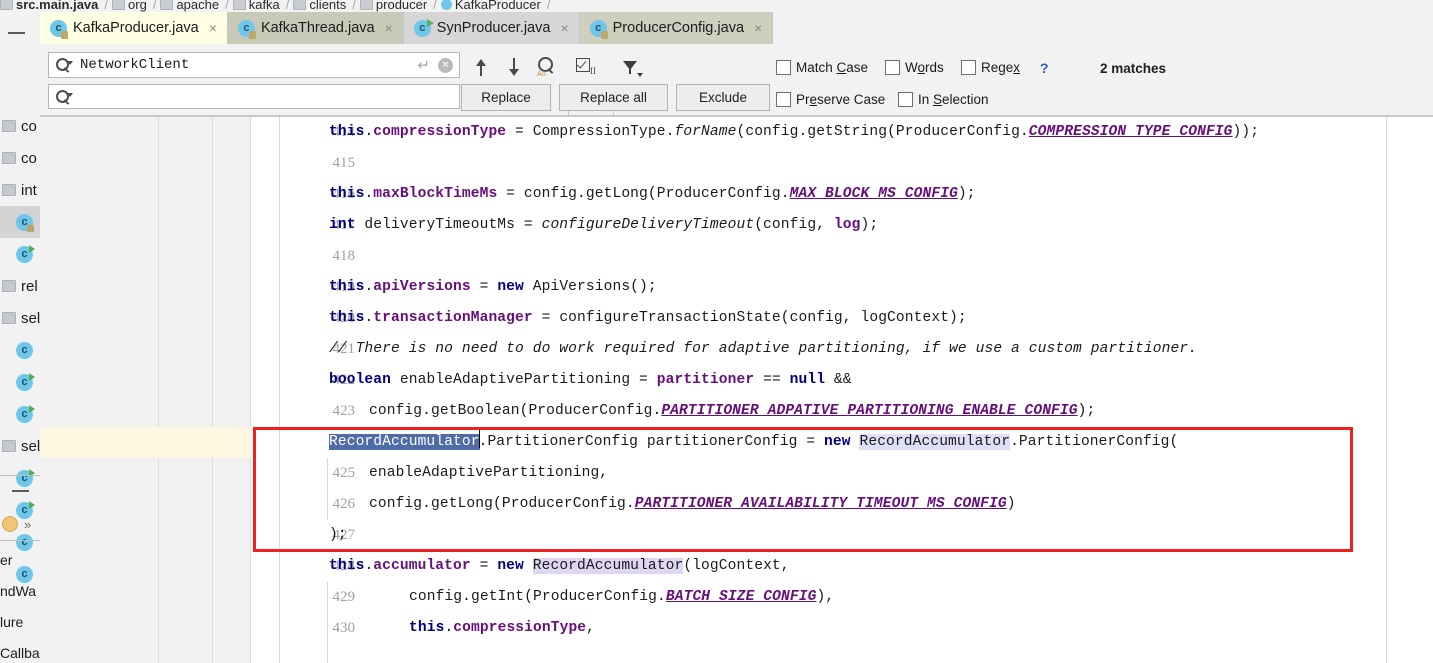 This screenshot has height=663, width=1433. What do you see at coordinates (129, 6) in the screenshot?
I see `breadcrumb-item-org: org` at bounding box center [129, 6].